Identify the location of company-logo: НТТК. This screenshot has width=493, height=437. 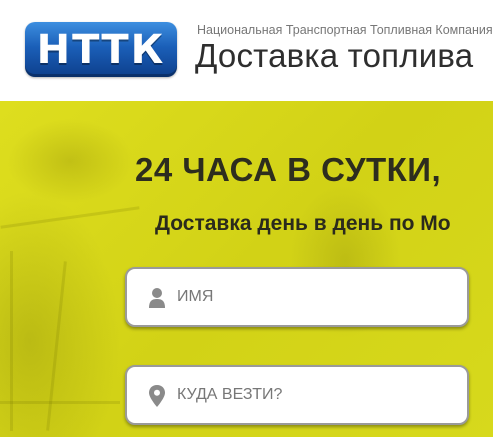
(101, 49).